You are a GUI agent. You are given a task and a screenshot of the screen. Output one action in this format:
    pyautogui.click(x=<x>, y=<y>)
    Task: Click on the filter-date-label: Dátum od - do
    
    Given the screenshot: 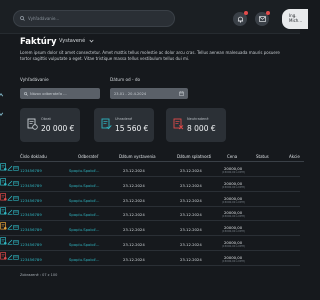 What is the action you would take?
    pyautogui.click(x=125, y=79)
    